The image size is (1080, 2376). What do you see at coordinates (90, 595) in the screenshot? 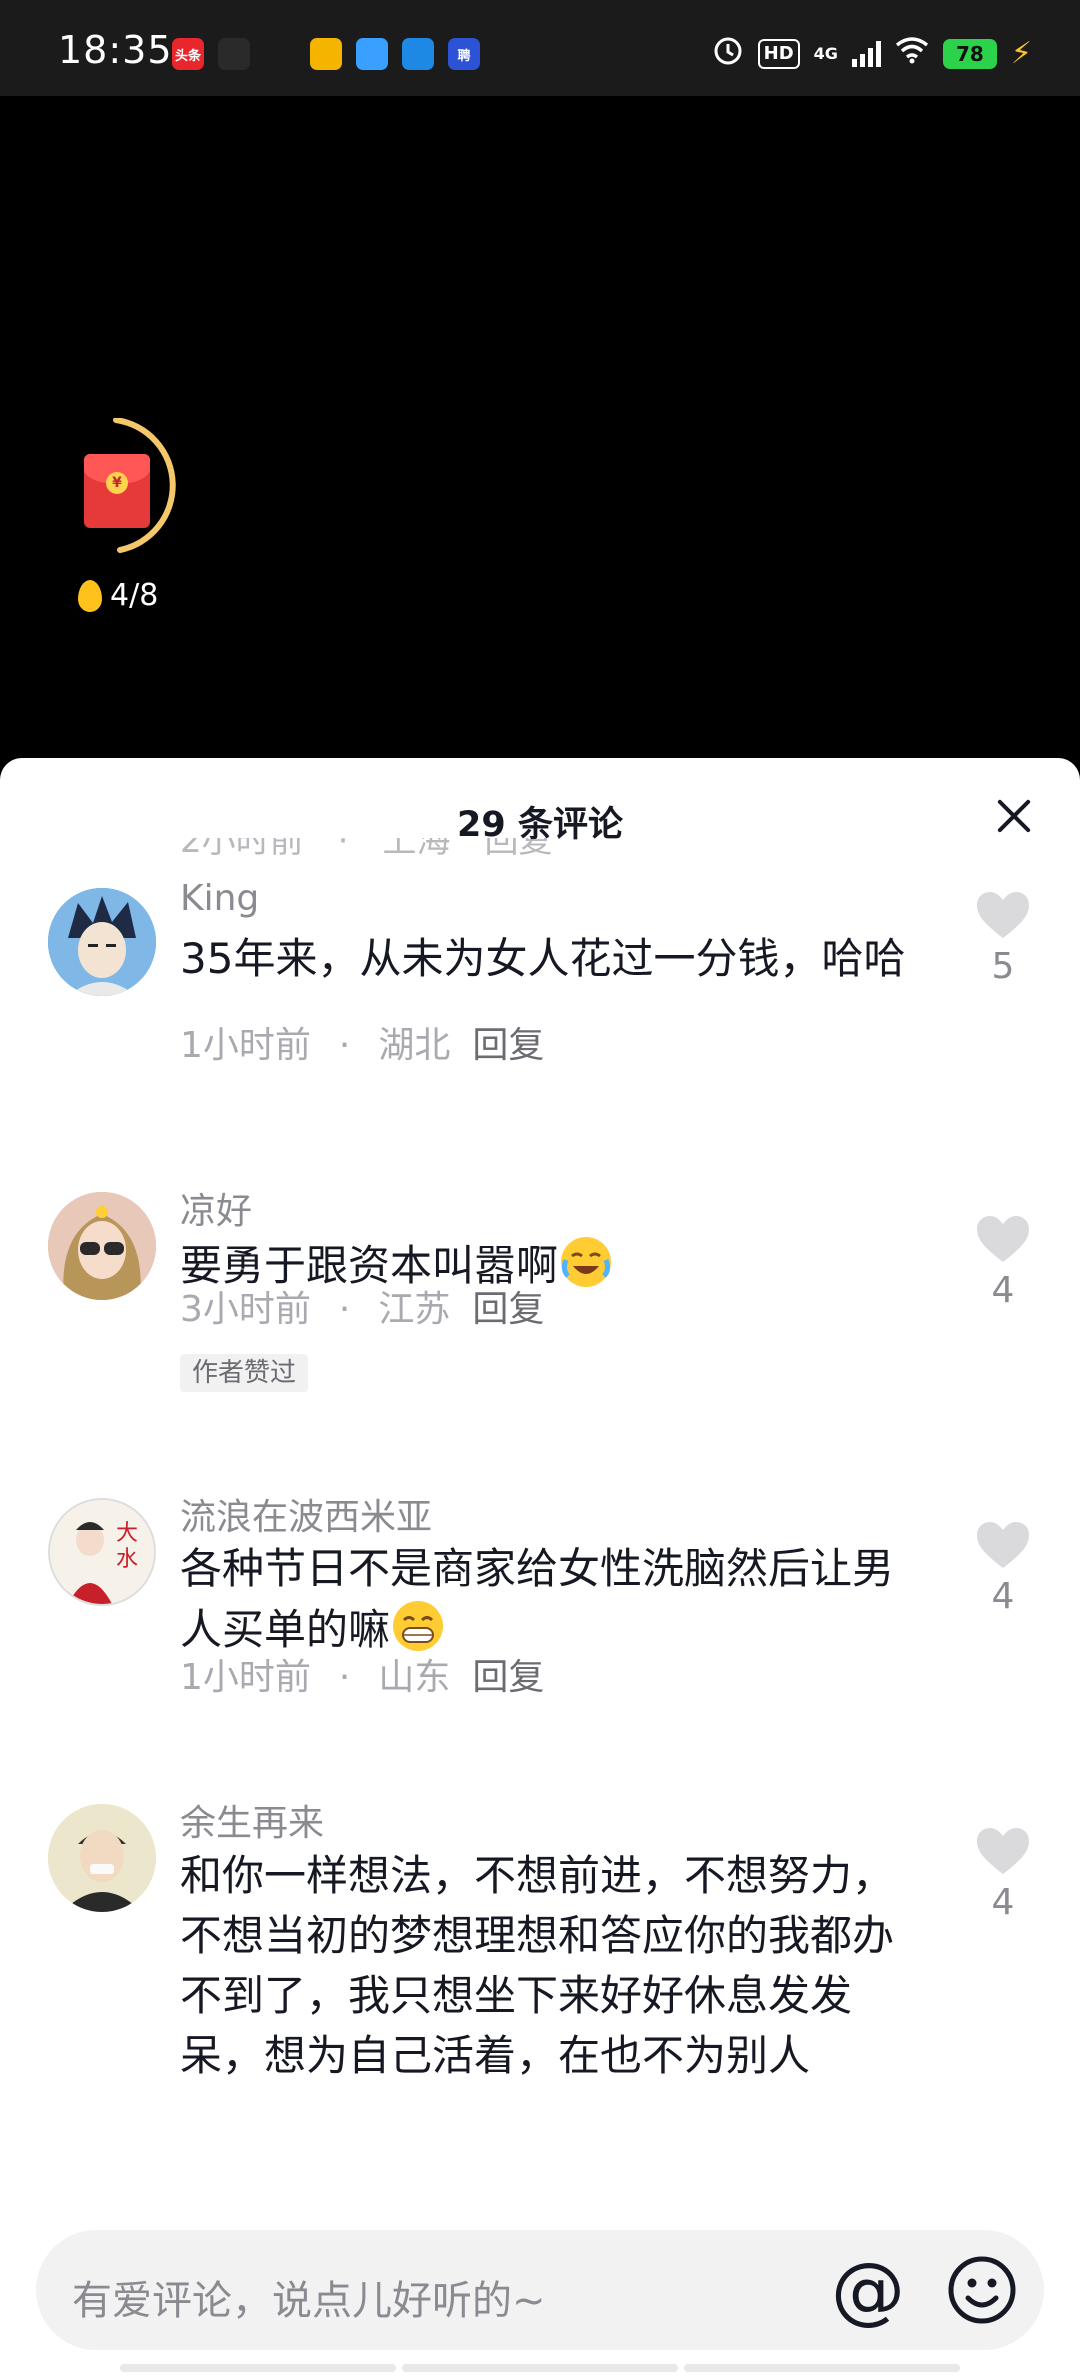
I see `golden-egg-icon` at bounding box center [90, 595].